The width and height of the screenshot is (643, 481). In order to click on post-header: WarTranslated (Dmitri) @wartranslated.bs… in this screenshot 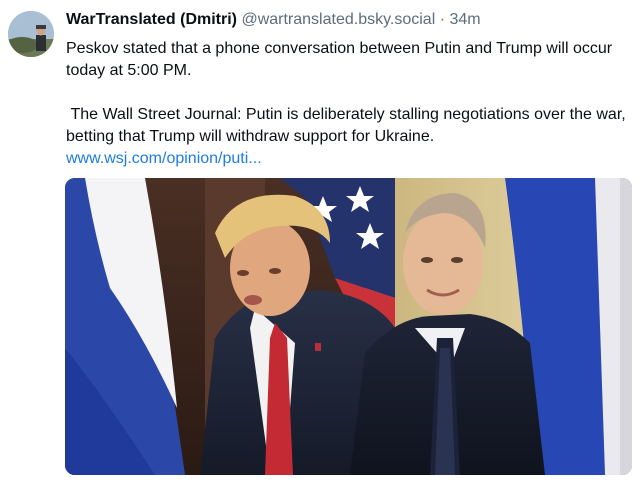, I will do `click(349, 20)`.